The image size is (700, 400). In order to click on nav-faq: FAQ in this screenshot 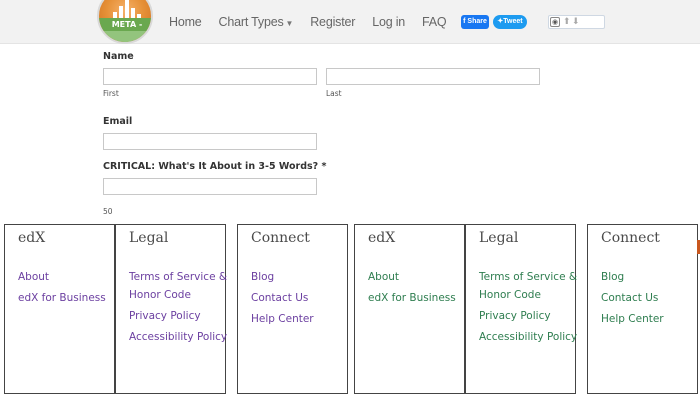, I will do `click(434, 22)`.